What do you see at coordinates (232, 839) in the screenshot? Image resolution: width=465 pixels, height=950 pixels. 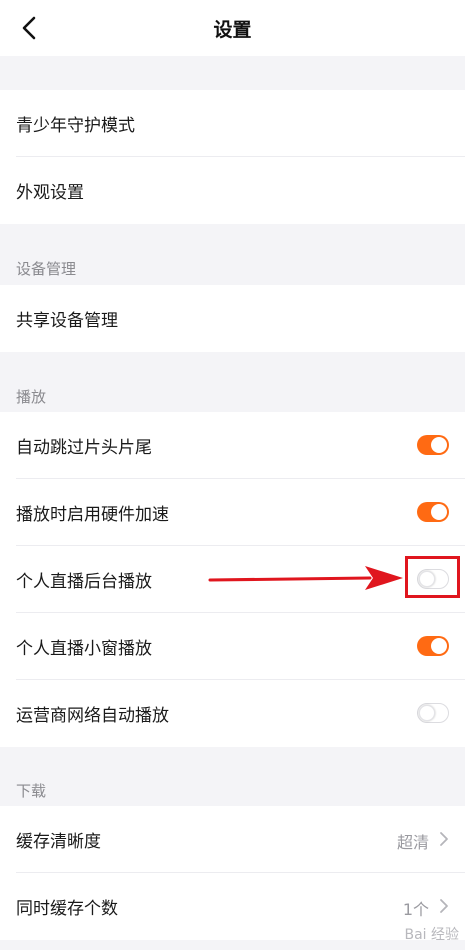 I see `settings-item-cache-quality: 缓存清晰度 超清` at bounding box center [232, 839].